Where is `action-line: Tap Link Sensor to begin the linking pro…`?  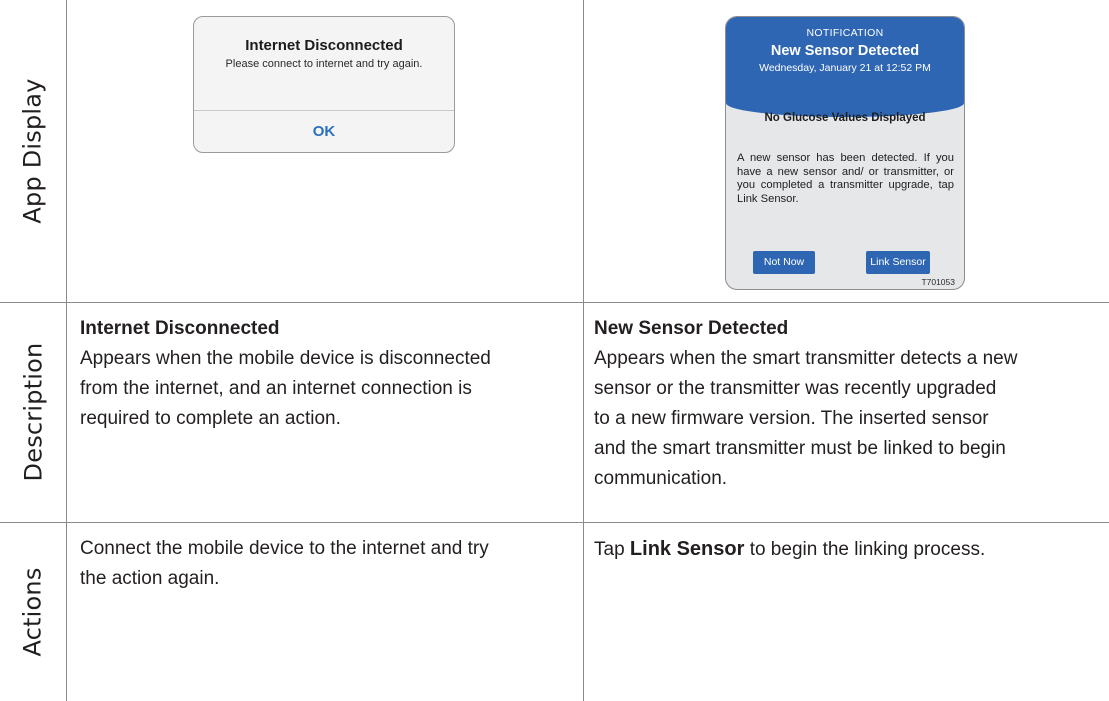
action-line: Tap Link Sensor to begin the linking pro… is located at coordinates (846, 549).